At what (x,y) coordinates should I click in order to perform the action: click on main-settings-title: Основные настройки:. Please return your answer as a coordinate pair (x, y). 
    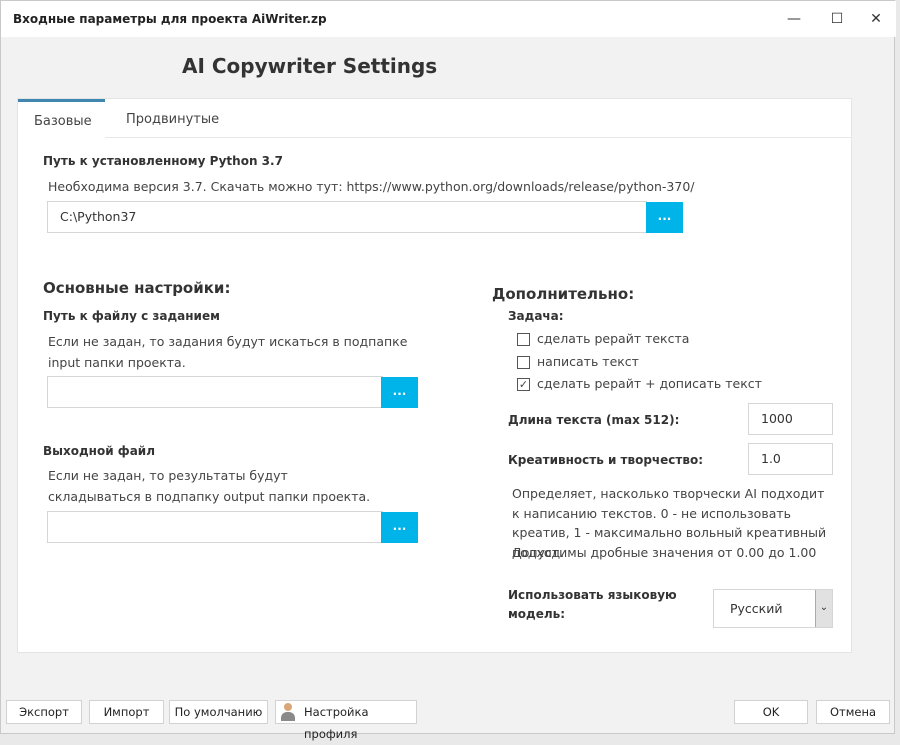
    Looking at the image, I should click on (137, 288).